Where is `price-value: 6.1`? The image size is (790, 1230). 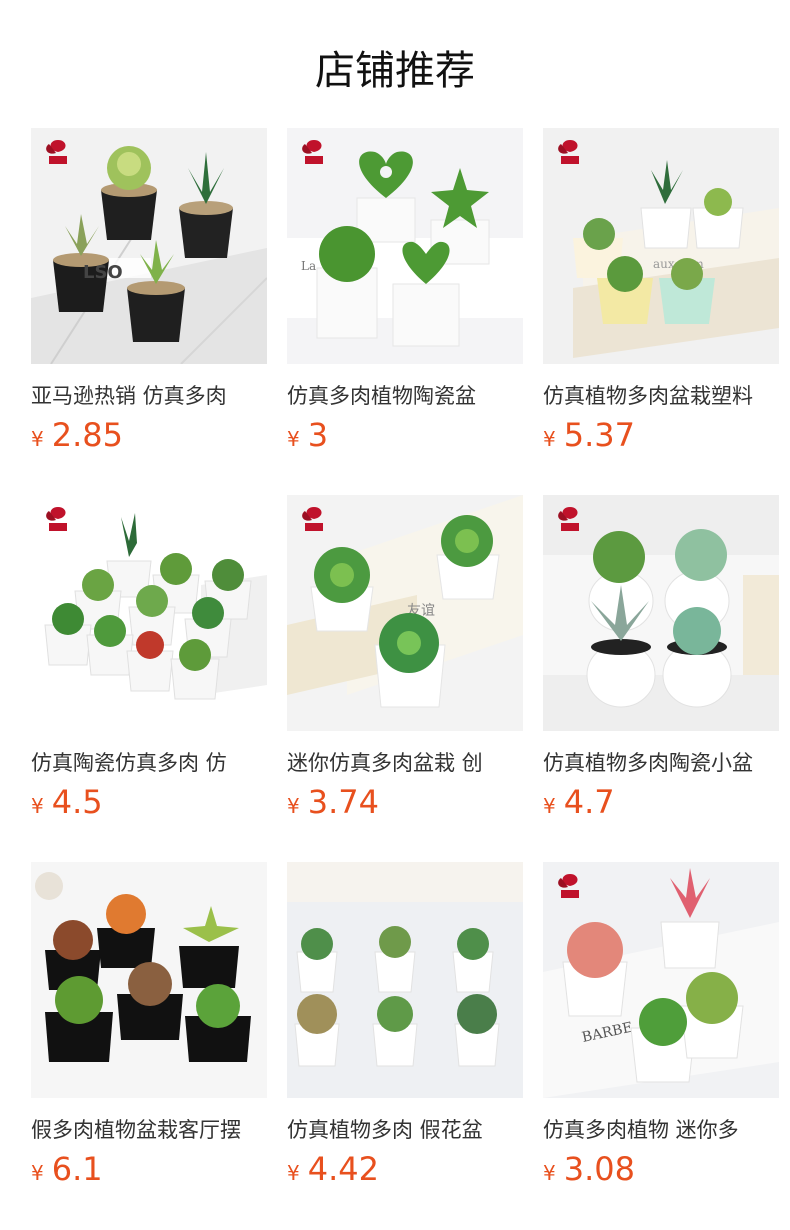
price-value: 6.1 is located at coordinates (77, 1169).